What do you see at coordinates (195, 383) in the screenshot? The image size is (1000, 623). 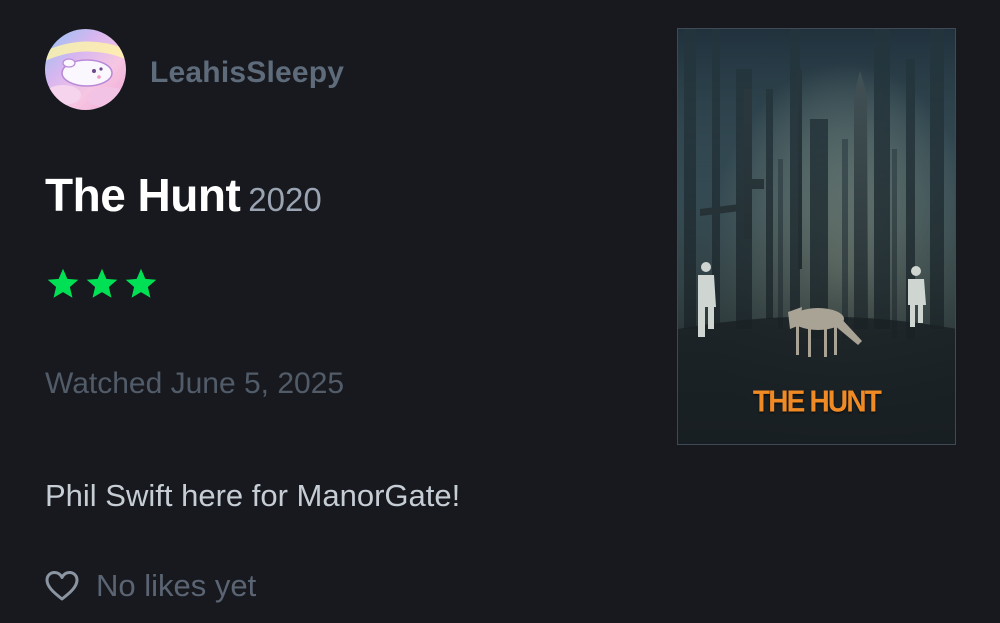 I see `watched-date: Watched June 5, 2025` at bounding box center [195, 383].